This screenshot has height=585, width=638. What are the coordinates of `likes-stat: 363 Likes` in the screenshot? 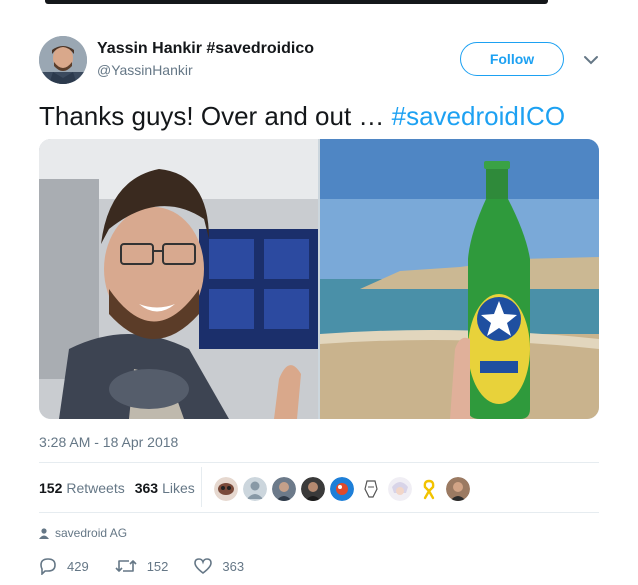 It's located at (165, 488).